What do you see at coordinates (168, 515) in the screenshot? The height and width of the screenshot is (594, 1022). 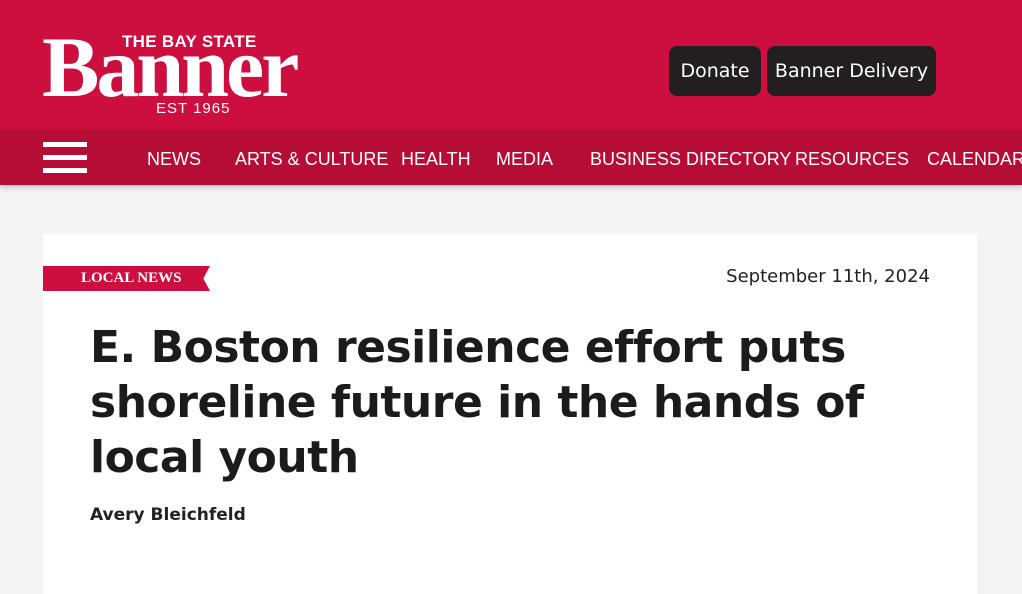 I see `article-author: Avery Bleichfeld` at bounding box center [168, 515].